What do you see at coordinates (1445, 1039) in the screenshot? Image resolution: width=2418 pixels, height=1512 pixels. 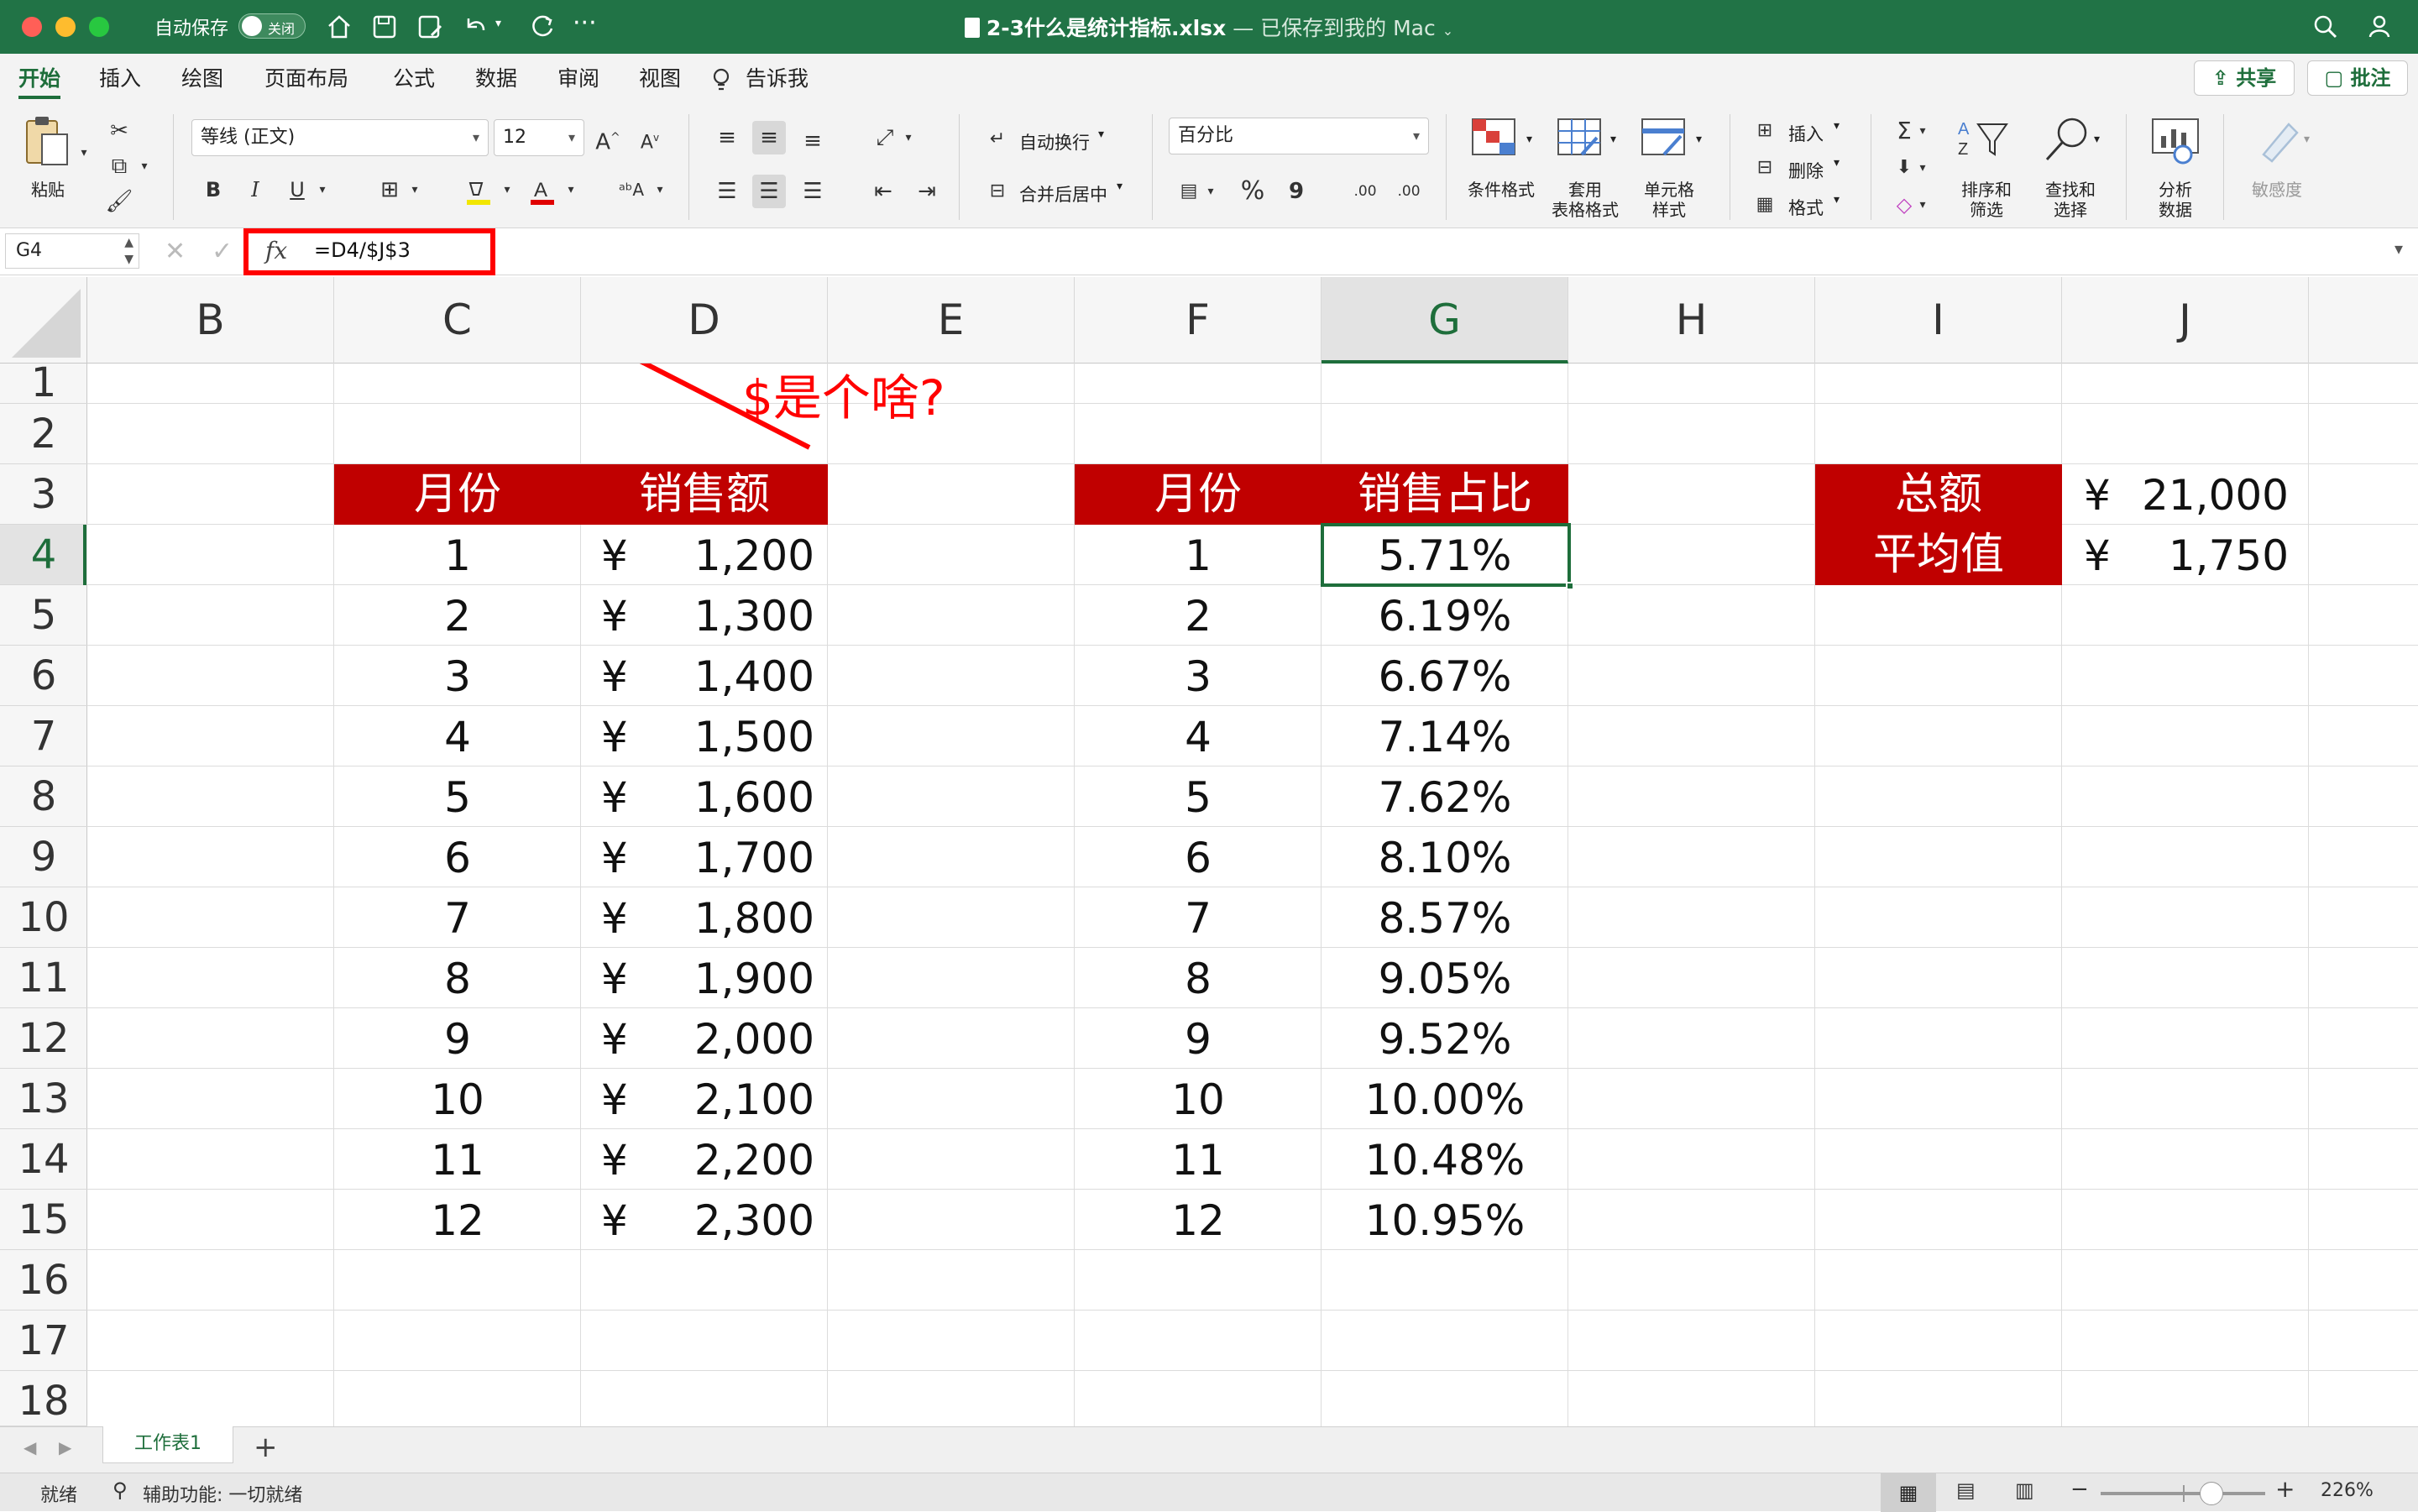 I see `table2-share-cell: 9.52%` at bounding box center [1445, 1039].